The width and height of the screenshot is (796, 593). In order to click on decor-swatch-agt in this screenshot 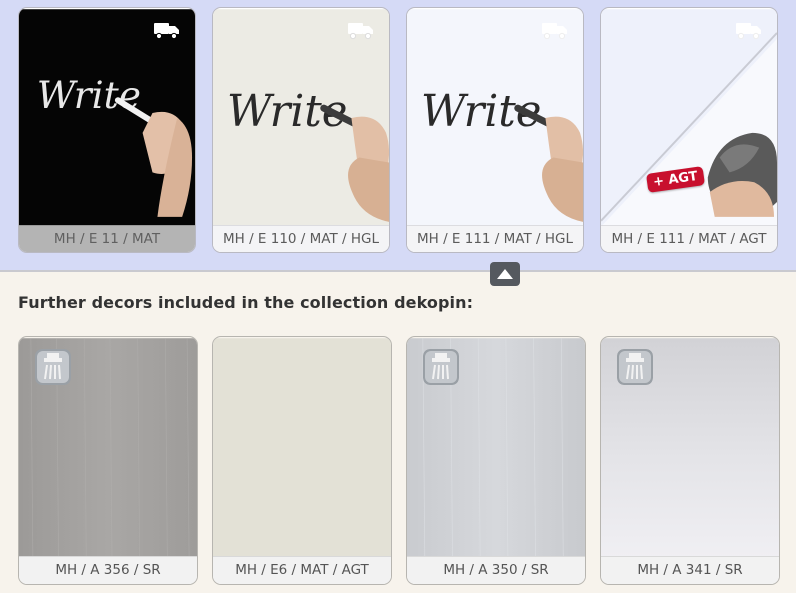, I will do `click(689, 118)`.